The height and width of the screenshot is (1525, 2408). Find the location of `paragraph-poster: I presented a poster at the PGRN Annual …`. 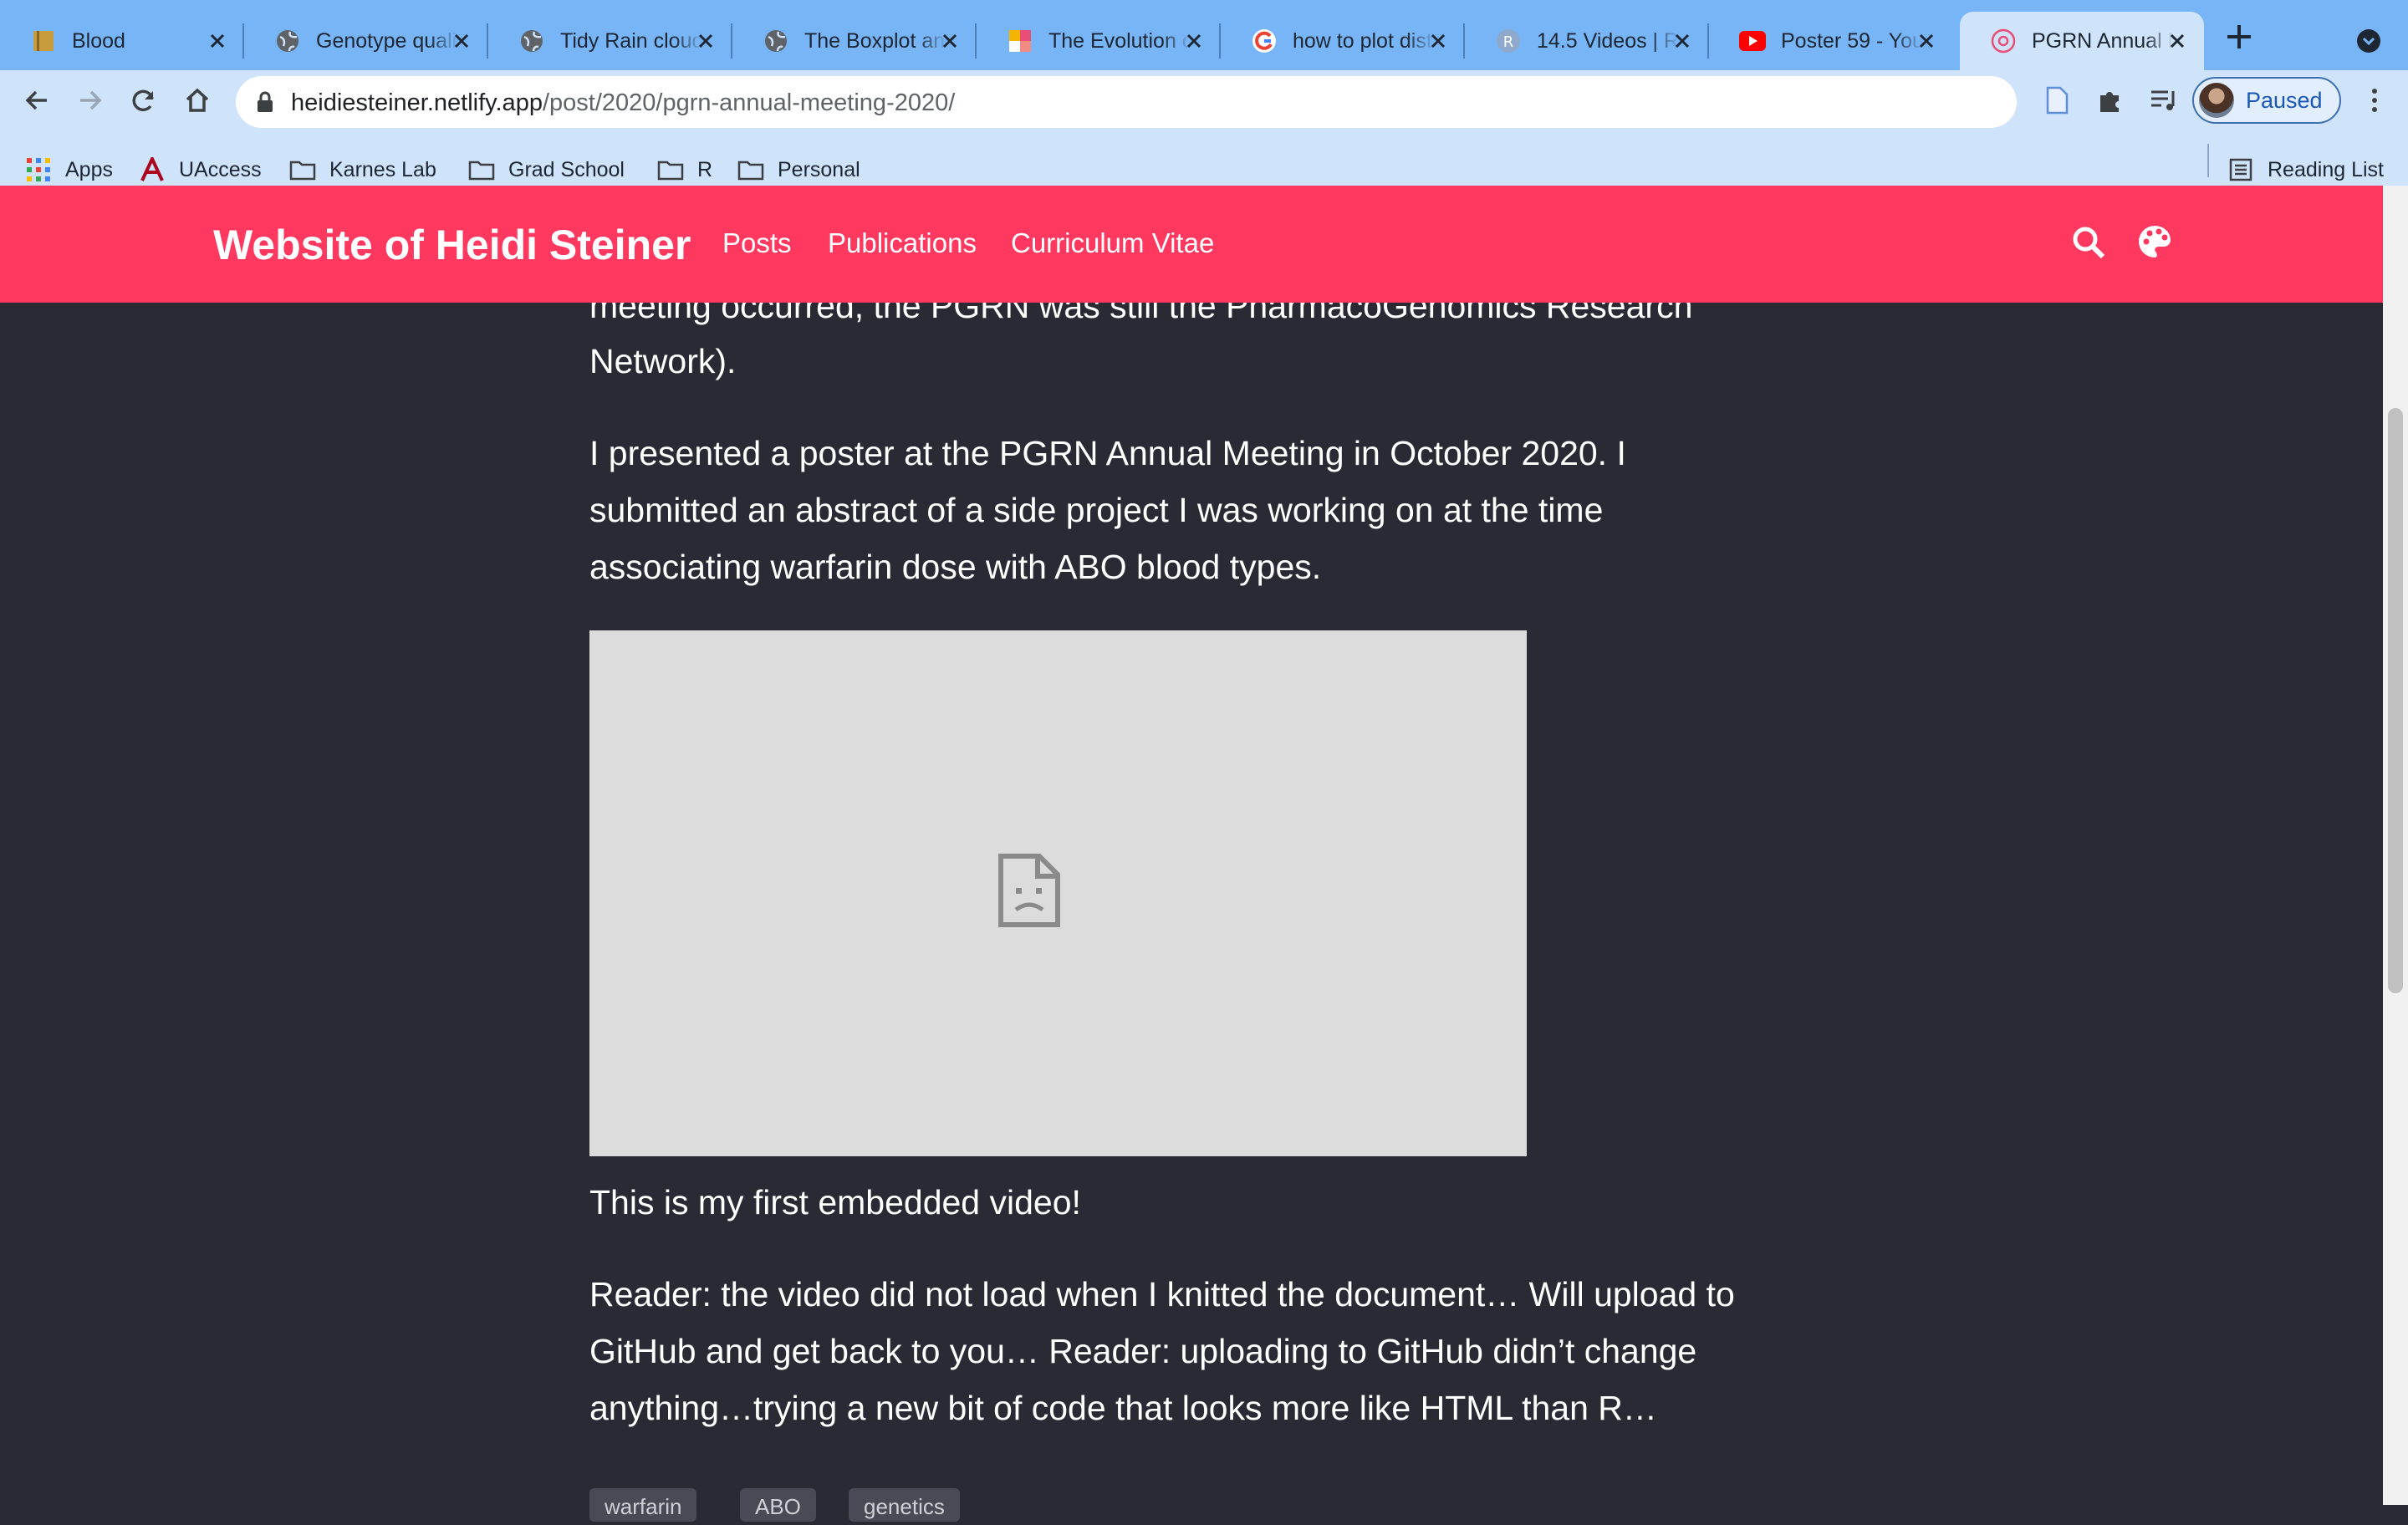

paragraph-poster: I presented a poster at the PGRN Annual … is located at coordinates (1108, 510).